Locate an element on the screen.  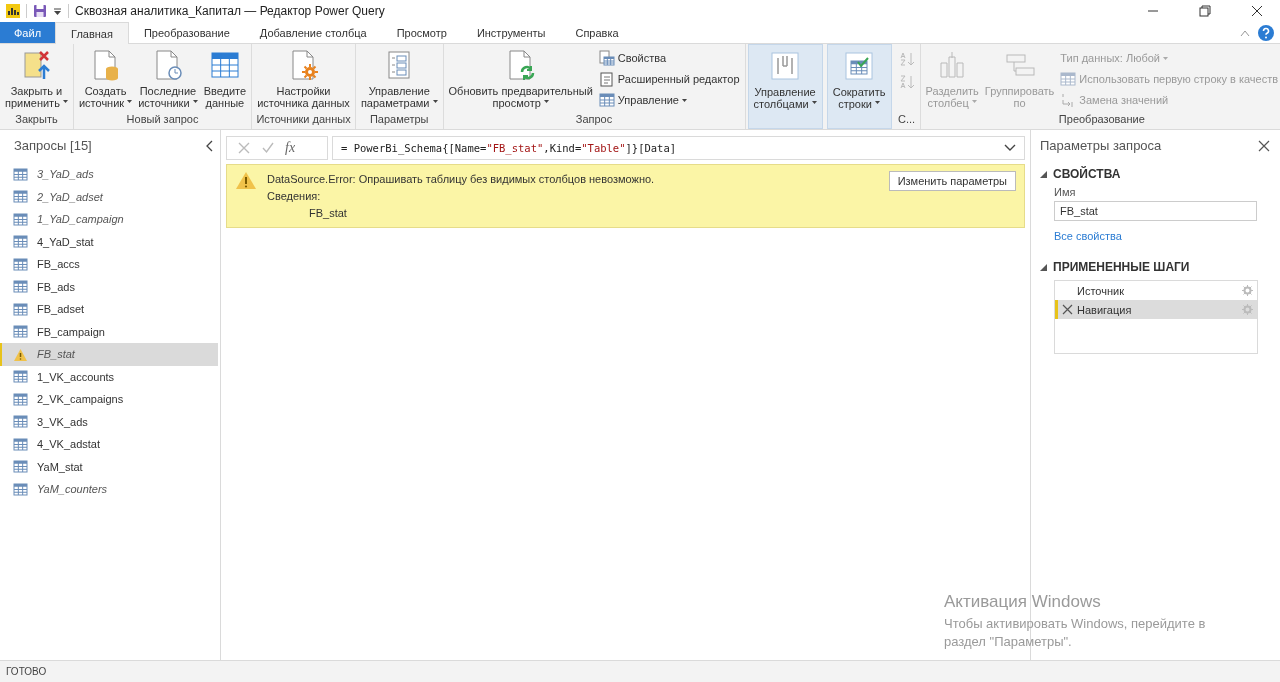
ribbon-button: Свойства is located at coordinates (669, 58).